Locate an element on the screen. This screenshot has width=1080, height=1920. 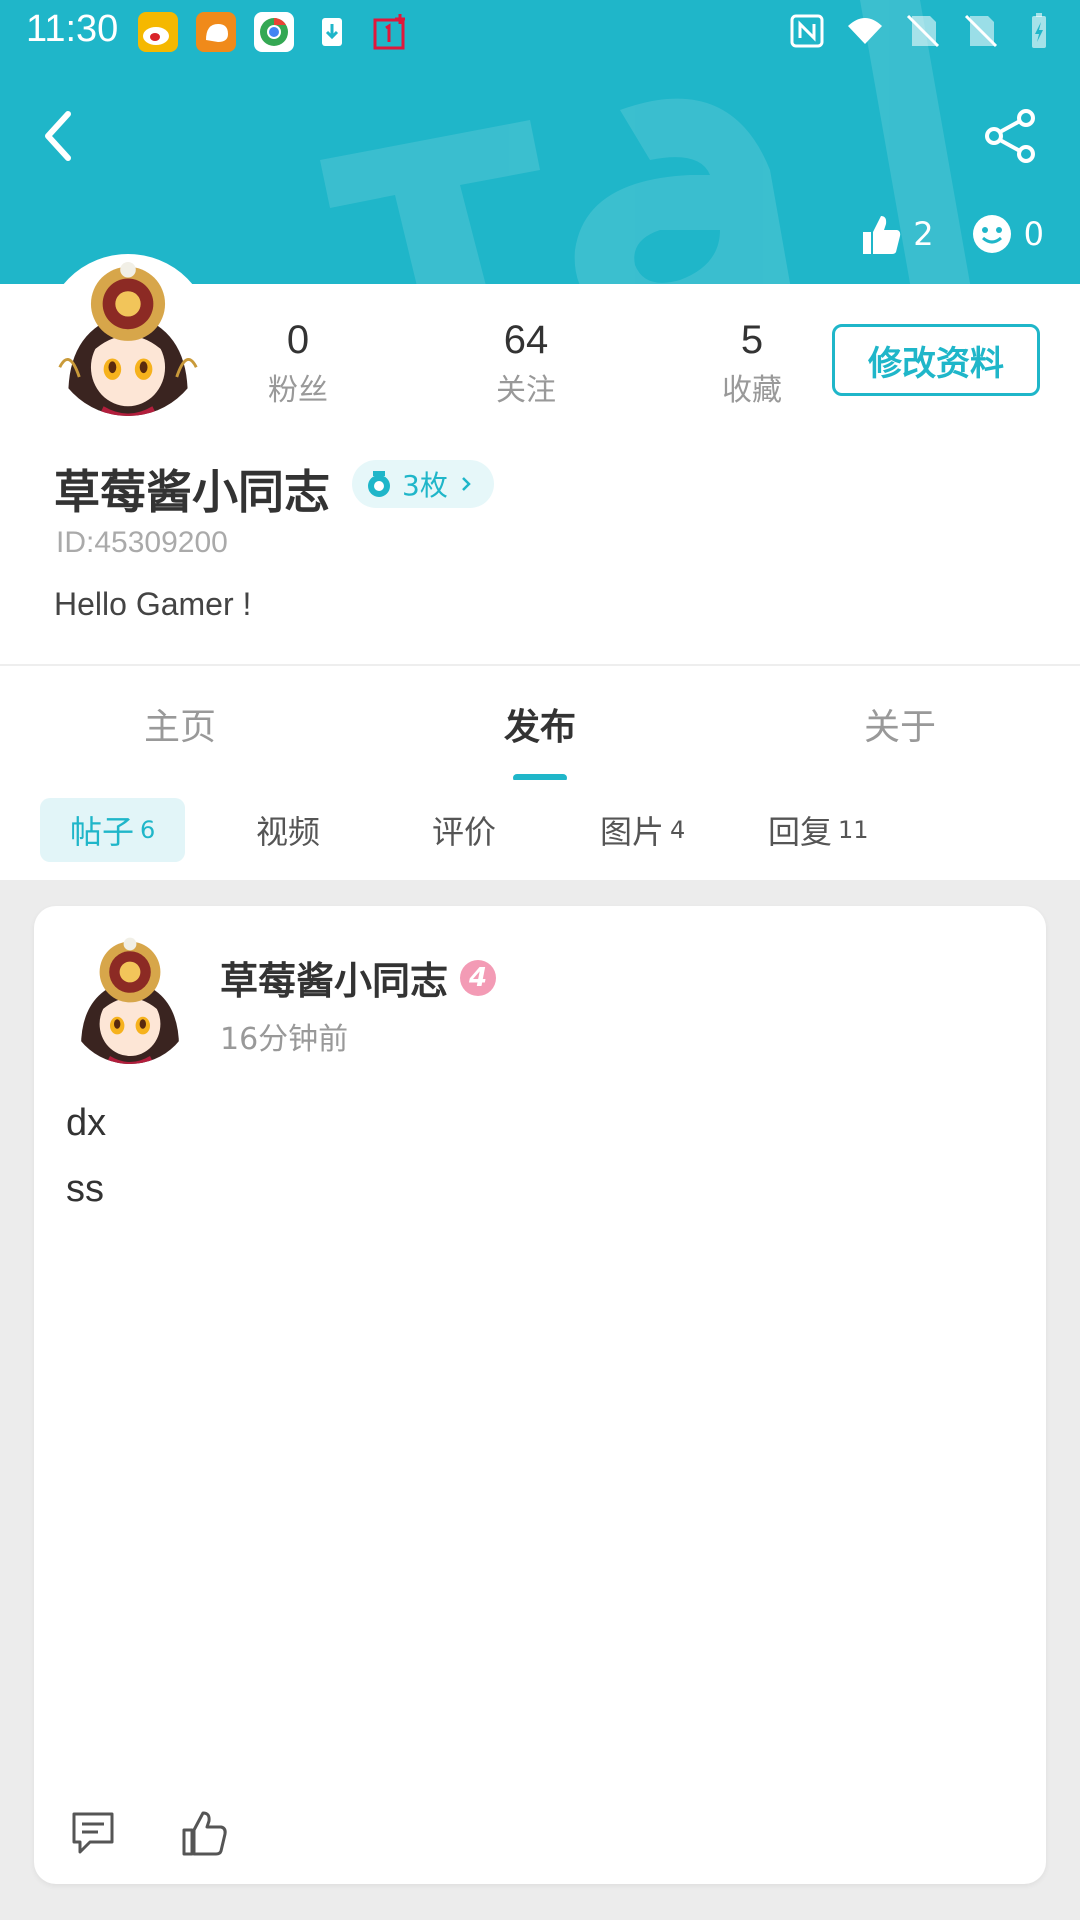
emoji-counter: 0 is located at coordinates (1007, 234).